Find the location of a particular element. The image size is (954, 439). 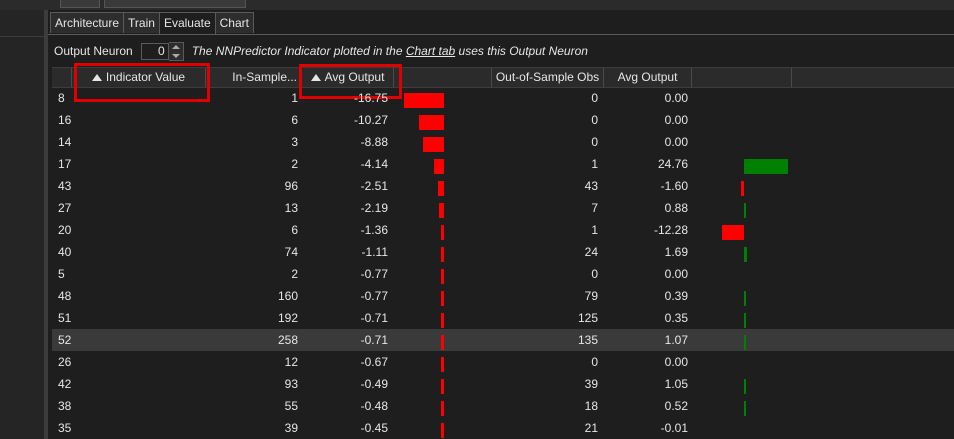

cell-indicator-value: 16 is located at coordinates (65, 120).